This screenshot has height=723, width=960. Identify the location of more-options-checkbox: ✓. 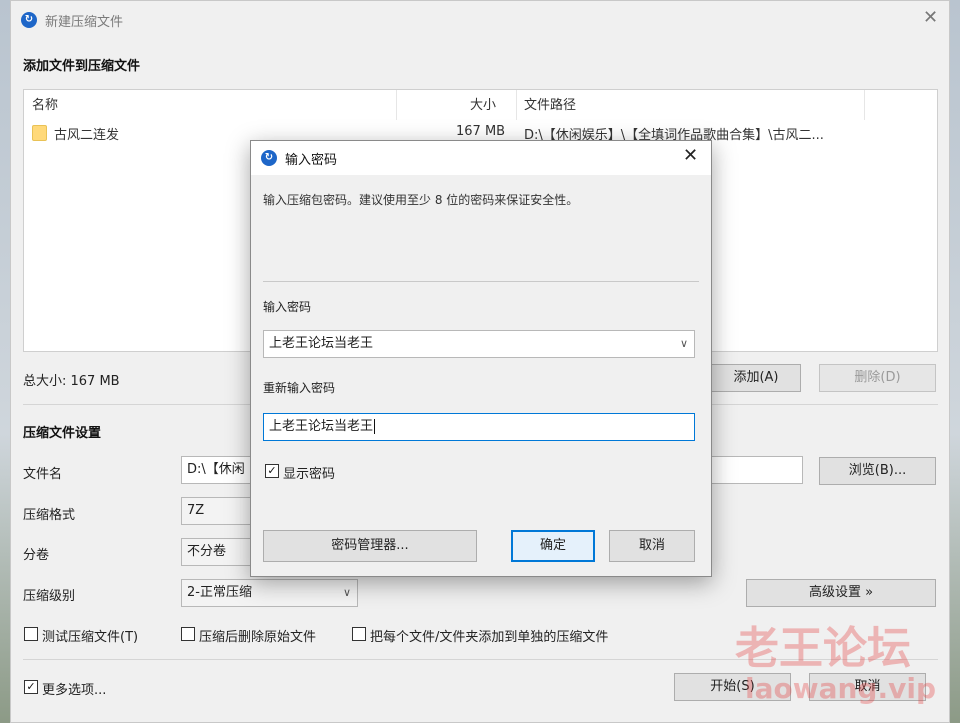
(31, 687).